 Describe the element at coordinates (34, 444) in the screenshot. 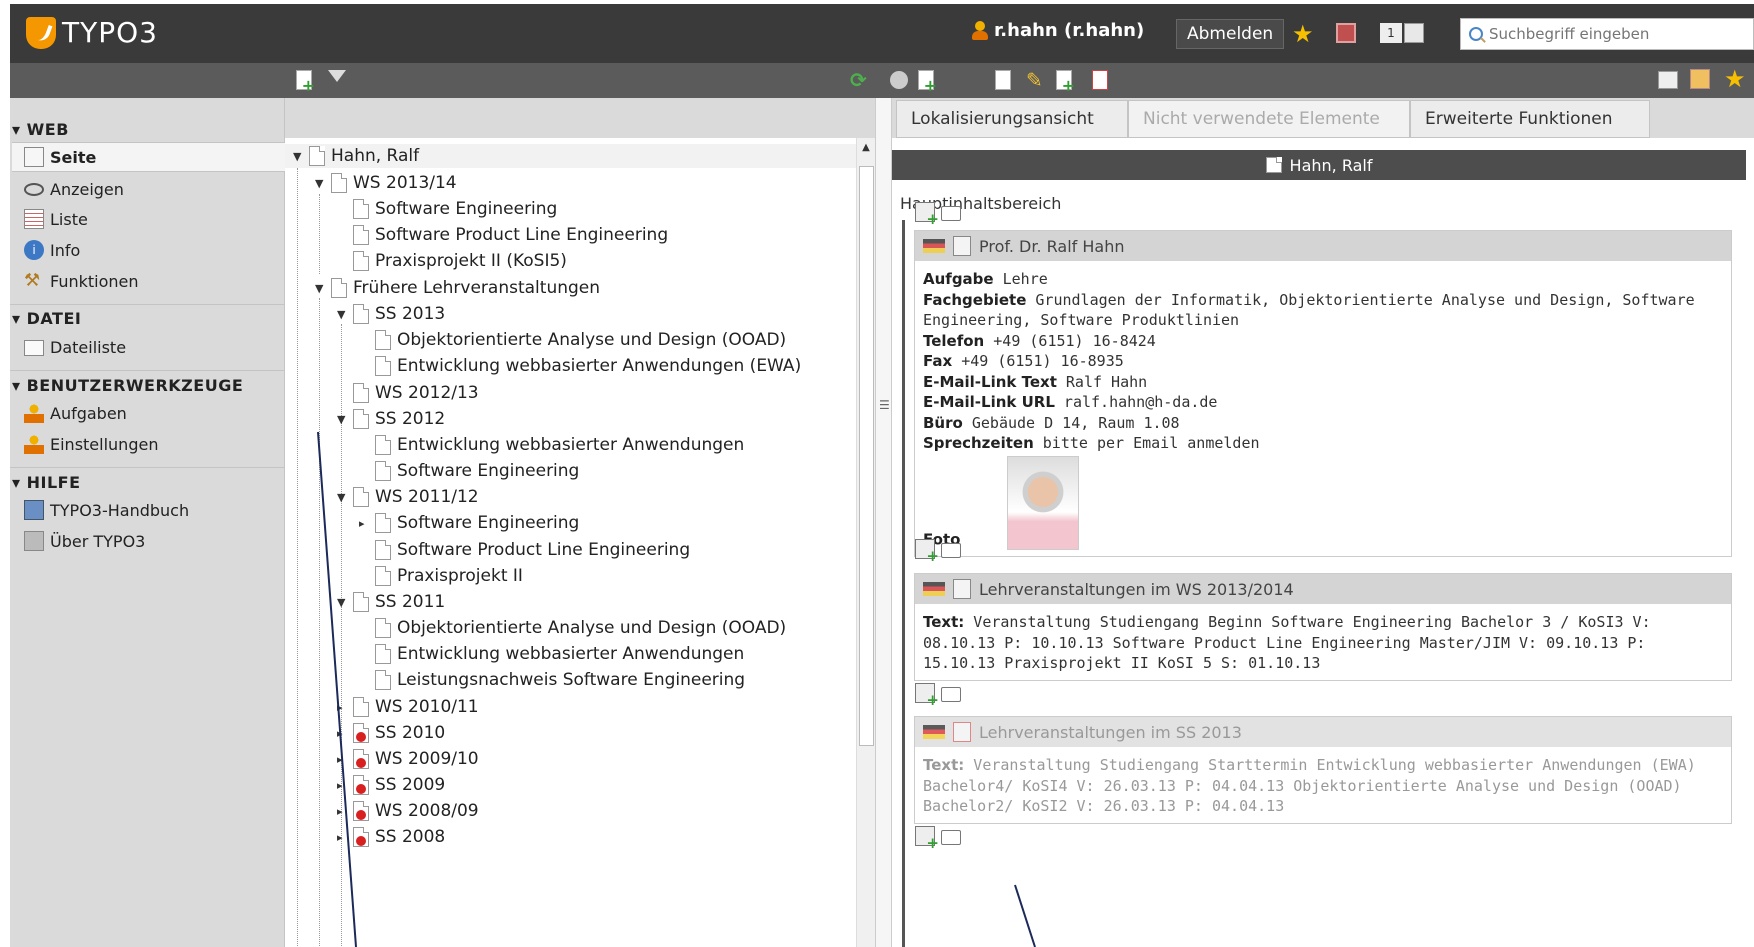

I see `user-settings-icon` at that location.